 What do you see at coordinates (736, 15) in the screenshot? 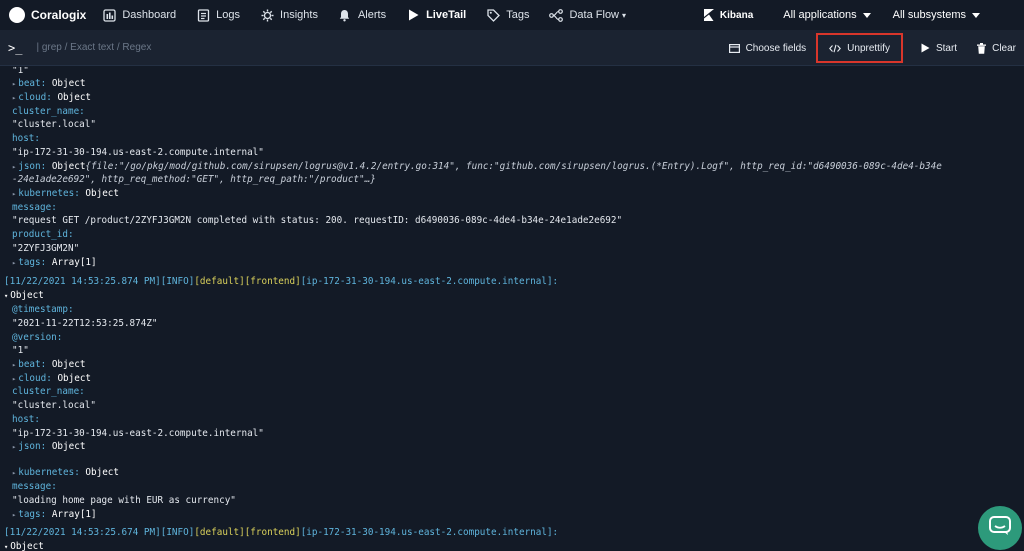
I see `kibana-label: Kibana` at bounding box center [736, 15].